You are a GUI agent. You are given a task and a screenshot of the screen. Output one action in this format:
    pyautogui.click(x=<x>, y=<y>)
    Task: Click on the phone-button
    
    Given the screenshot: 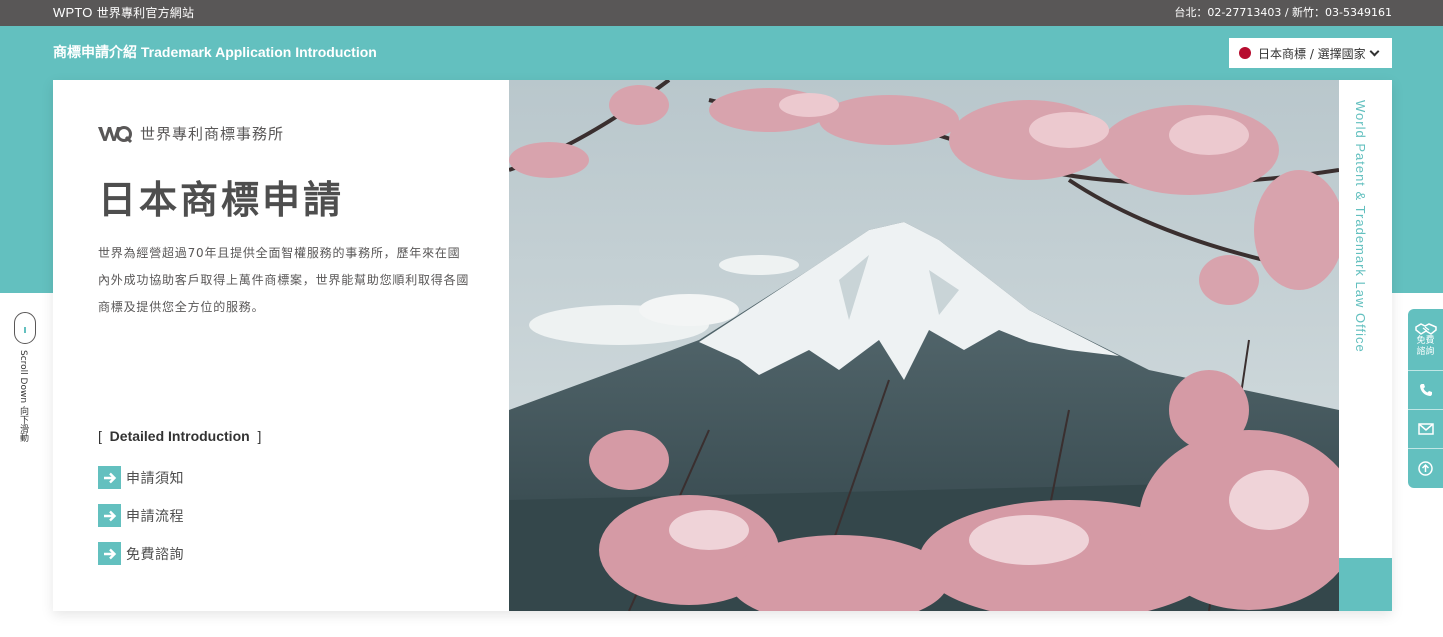 What is the action you would take?
    pyautogui.click(x=1425, y=390)
    